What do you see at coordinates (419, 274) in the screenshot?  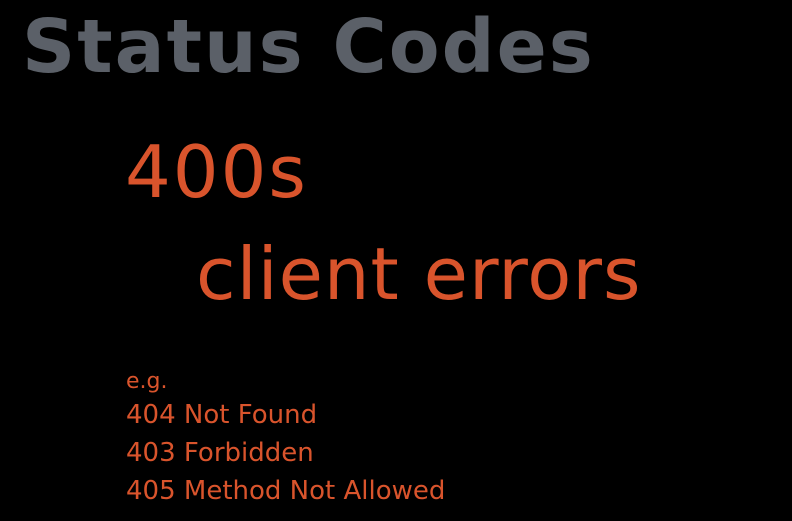 I see `category-heading: client errors` at bounding box center [419, 274].